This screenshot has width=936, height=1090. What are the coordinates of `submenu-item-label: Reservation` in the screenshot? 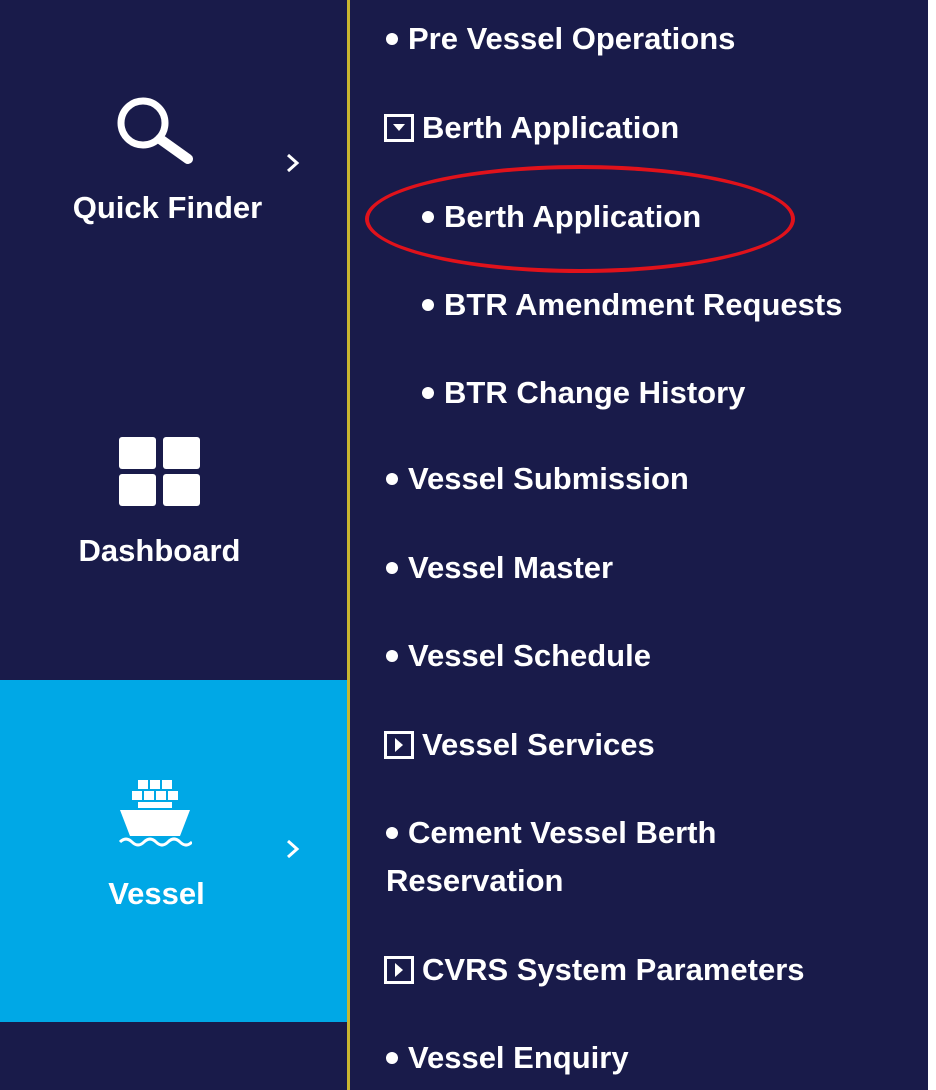 It's located at (475, 880).